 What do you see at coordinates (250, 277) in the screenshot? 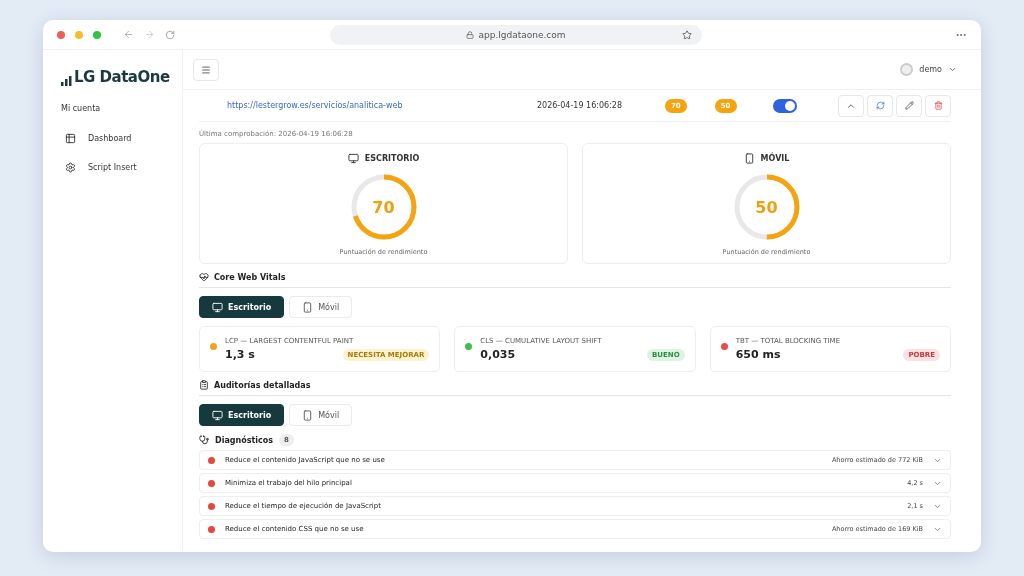
I see `section-title: Core Web Vitals` at bounding box center [250, 277].